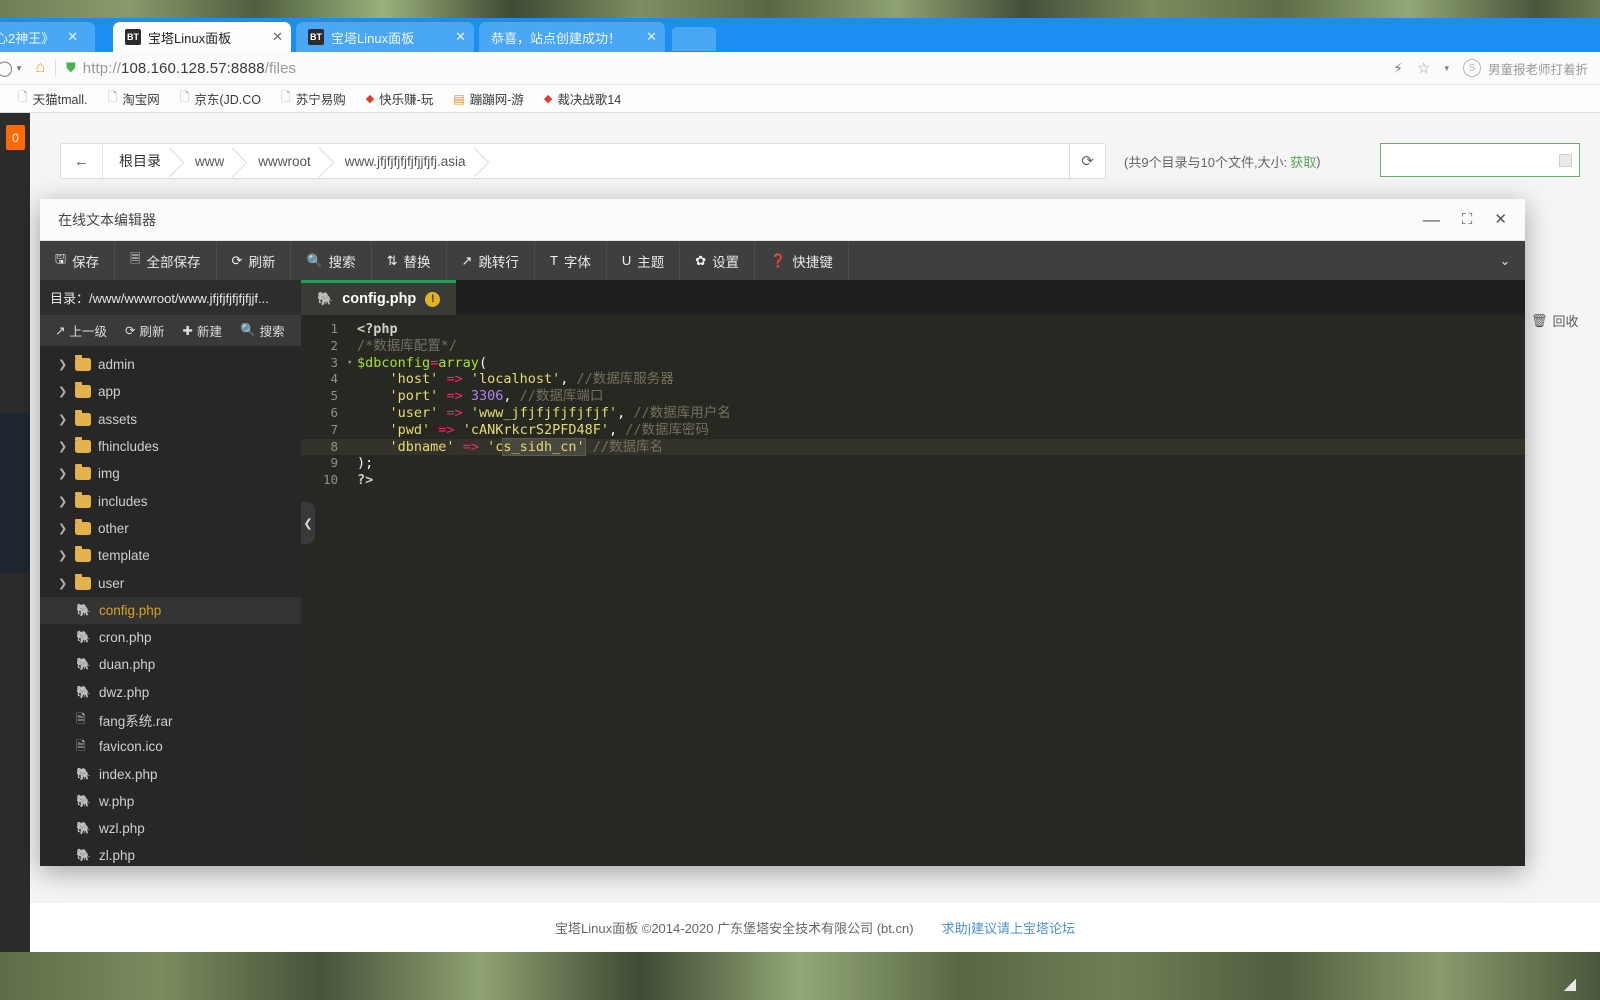 This screenshot has height=1000, width=1600. I want to click on back-icon: ◯, so click(6, 68).